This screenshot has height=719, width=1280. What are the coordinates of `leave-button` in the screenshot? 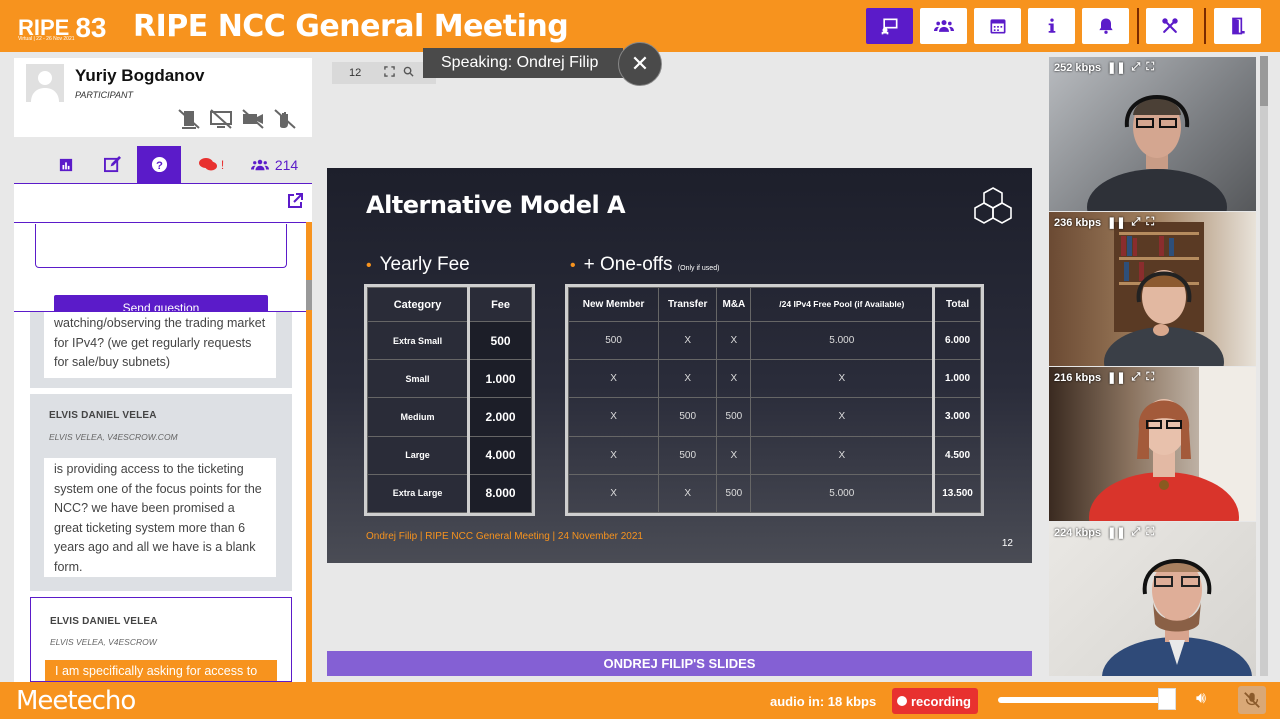 It's located at (1237, 26).